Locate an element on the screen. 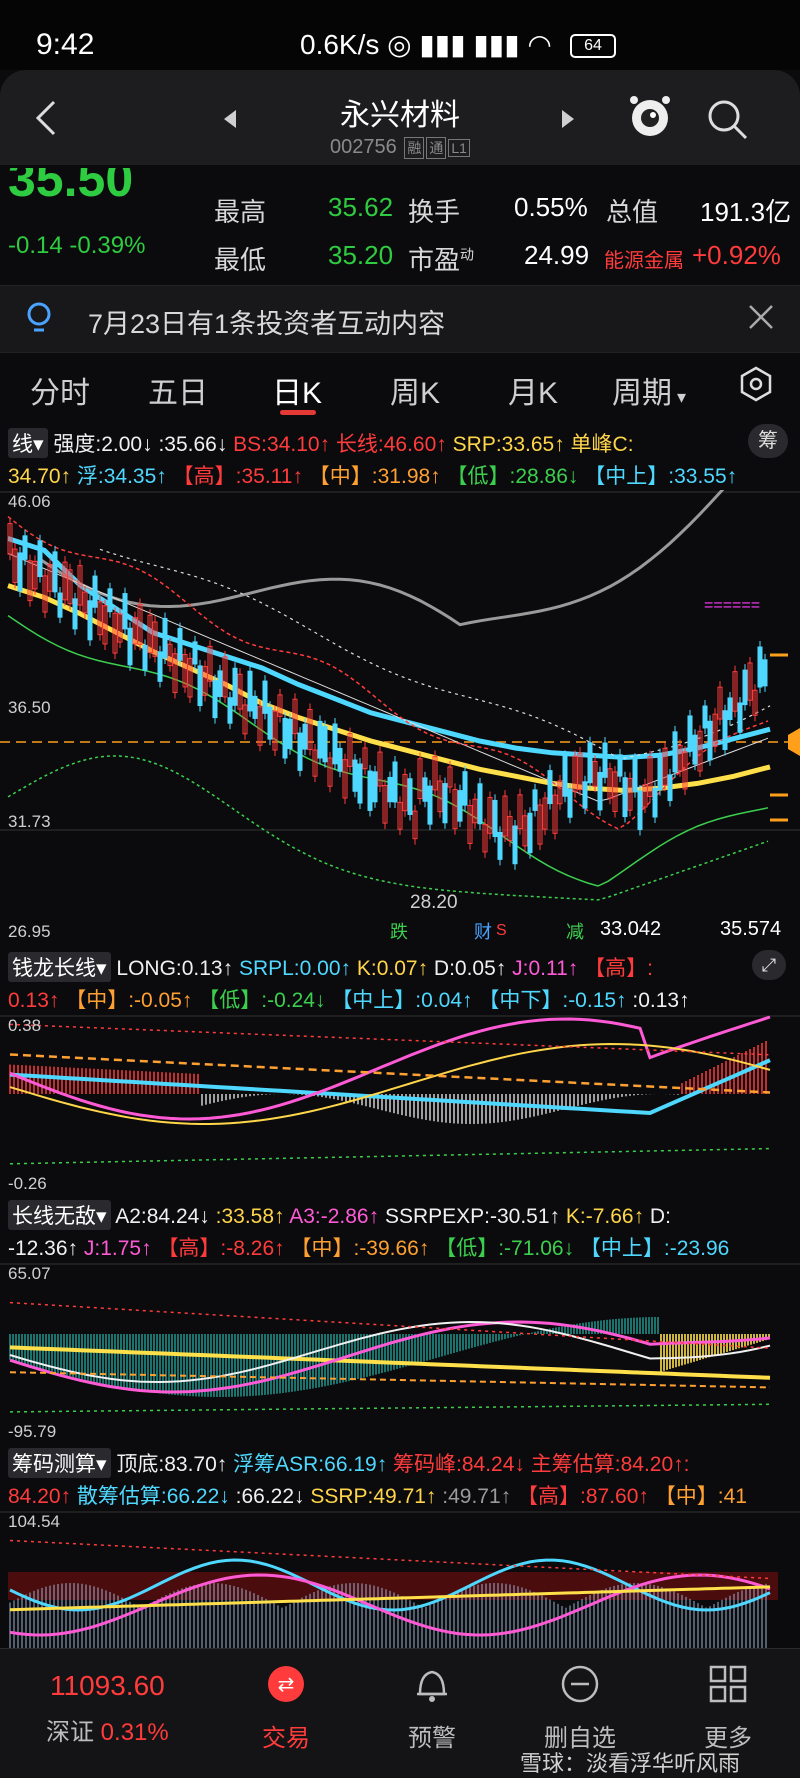 Image resolution: width=800 pixels, height=1778 pixels. ind2-value: 【高】: is located at coordinates (618, 968).